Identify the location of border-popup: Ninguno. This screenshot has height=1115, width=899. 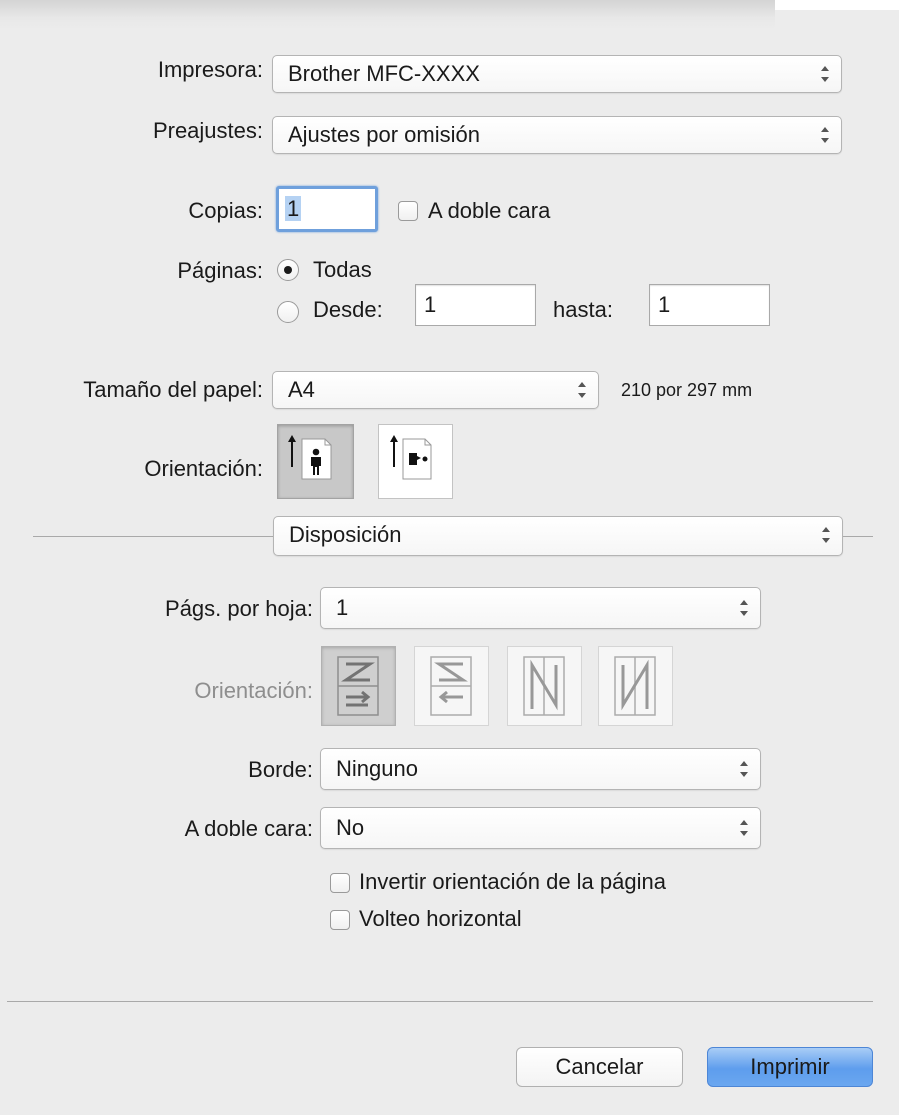
(540, 769).